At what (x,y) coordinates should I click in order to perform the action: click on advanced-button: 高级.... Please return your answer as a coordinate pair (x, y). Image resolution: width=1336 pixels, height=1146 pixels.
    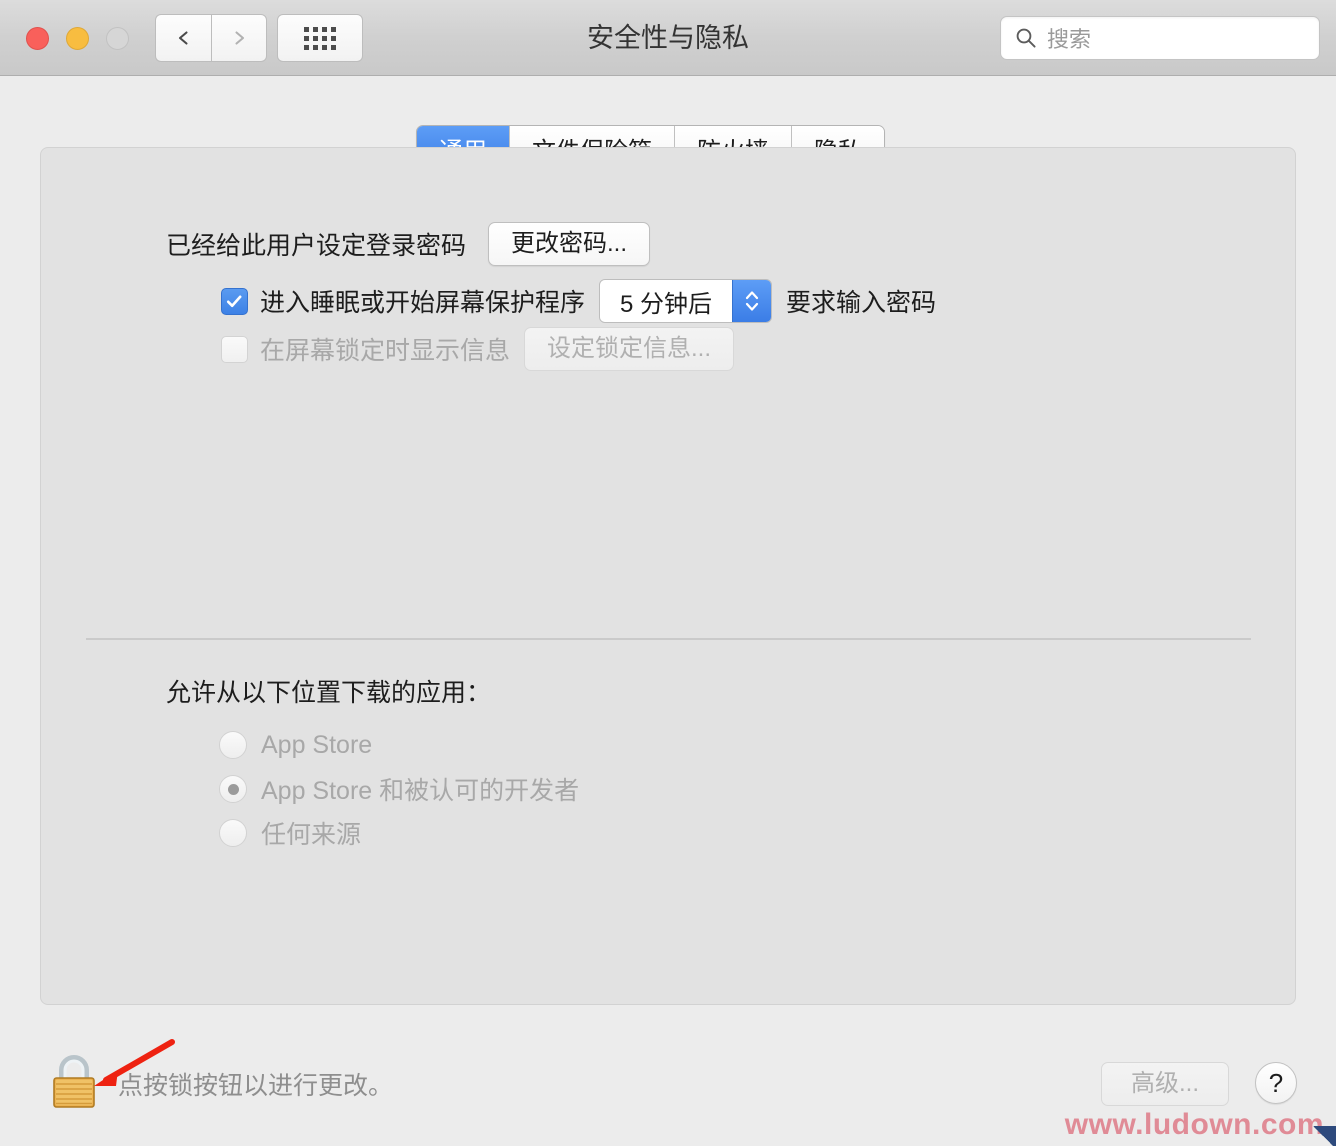
    Looking at the image, I should click on (1165, 1084).